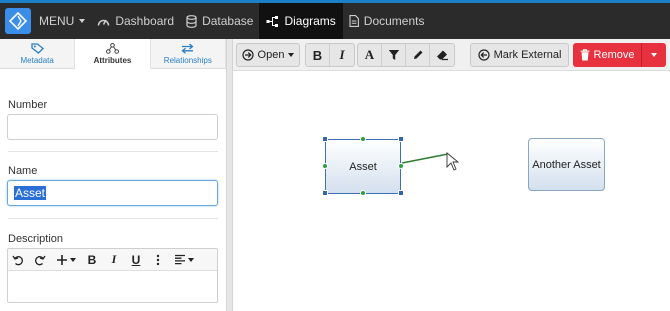  What do you see at coordinates (40, 260) in the screenshot?
I see `redo-icon` at bounding box center [40, 260].